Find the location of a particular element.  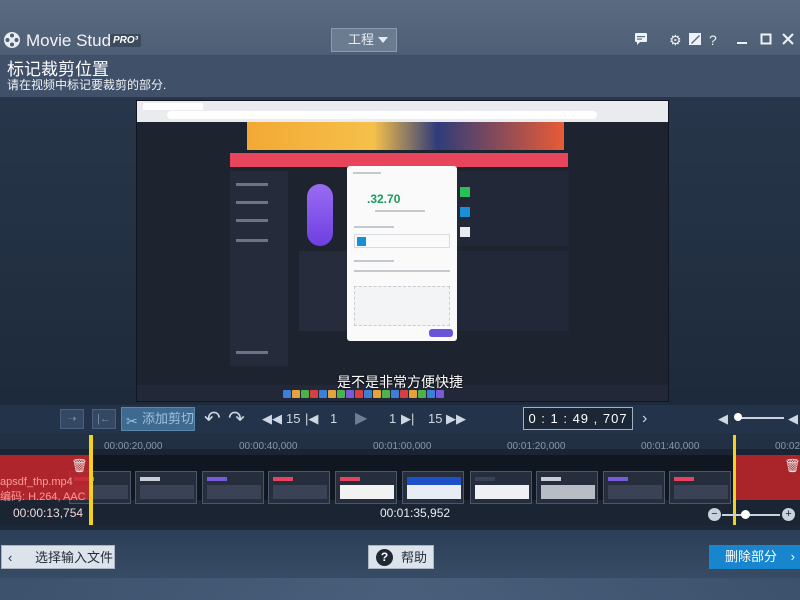

fast-forward-icon: ▶▶ is located at coordinates (456, 419).